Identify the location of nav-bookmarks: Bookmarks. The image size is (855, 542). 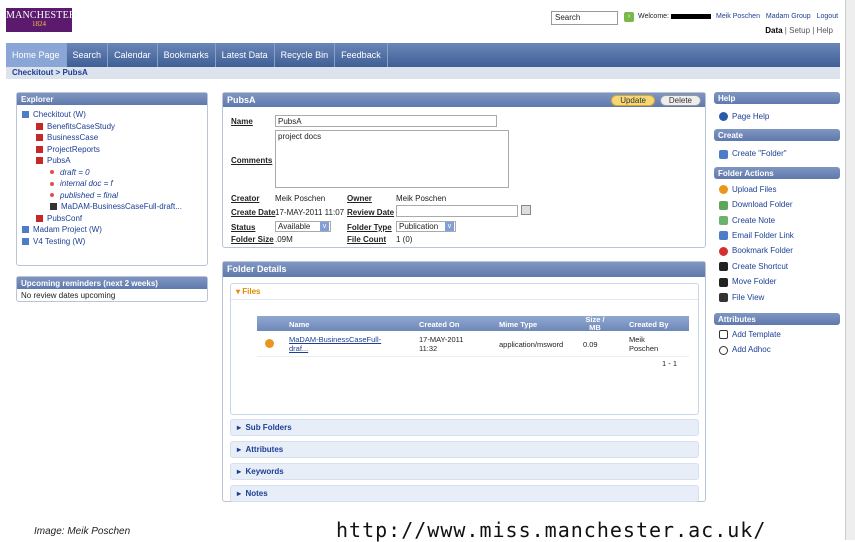
(187, 55).